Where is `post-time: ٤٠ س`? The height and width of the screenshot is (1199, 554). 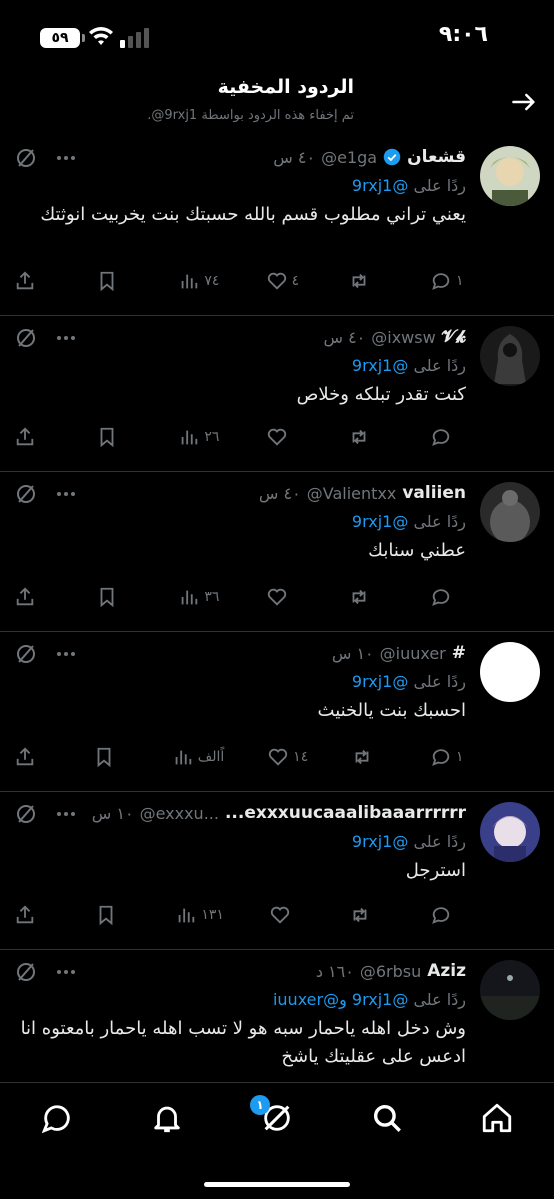 post-time: ٤٠ س is located at coordinates (294, 157).